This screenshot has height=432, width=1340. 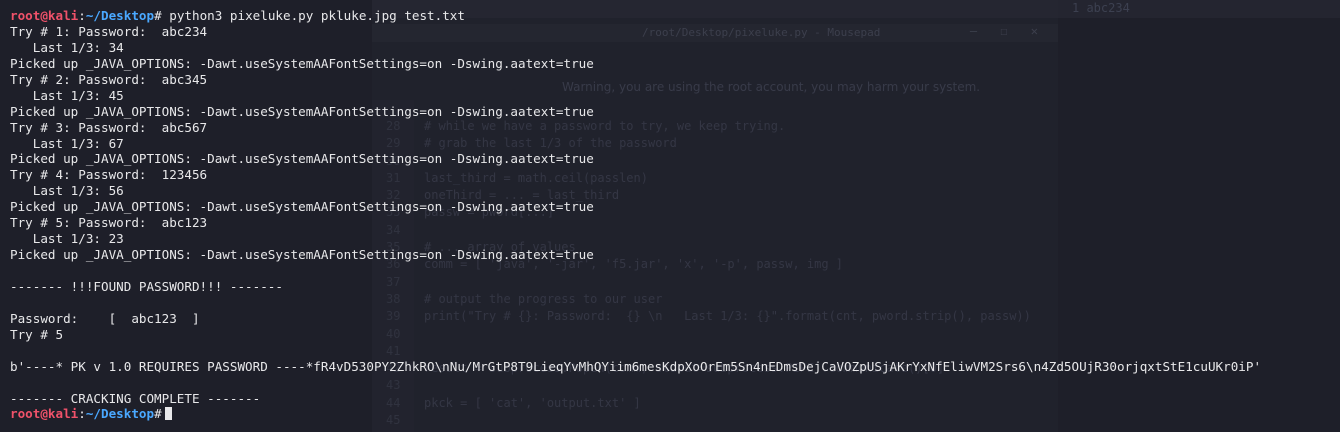 What do you see at coordinates (67, 95) in the screenshot?
I see `output-line: Last 1/3: 45` at bounding box center [67, 95].